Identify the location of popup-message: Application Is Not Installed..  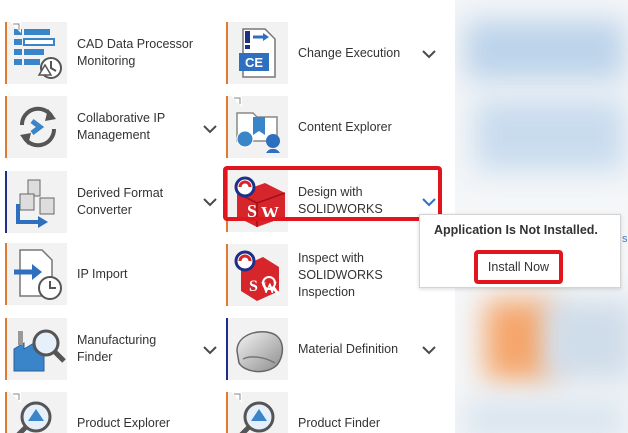
(516, 230).